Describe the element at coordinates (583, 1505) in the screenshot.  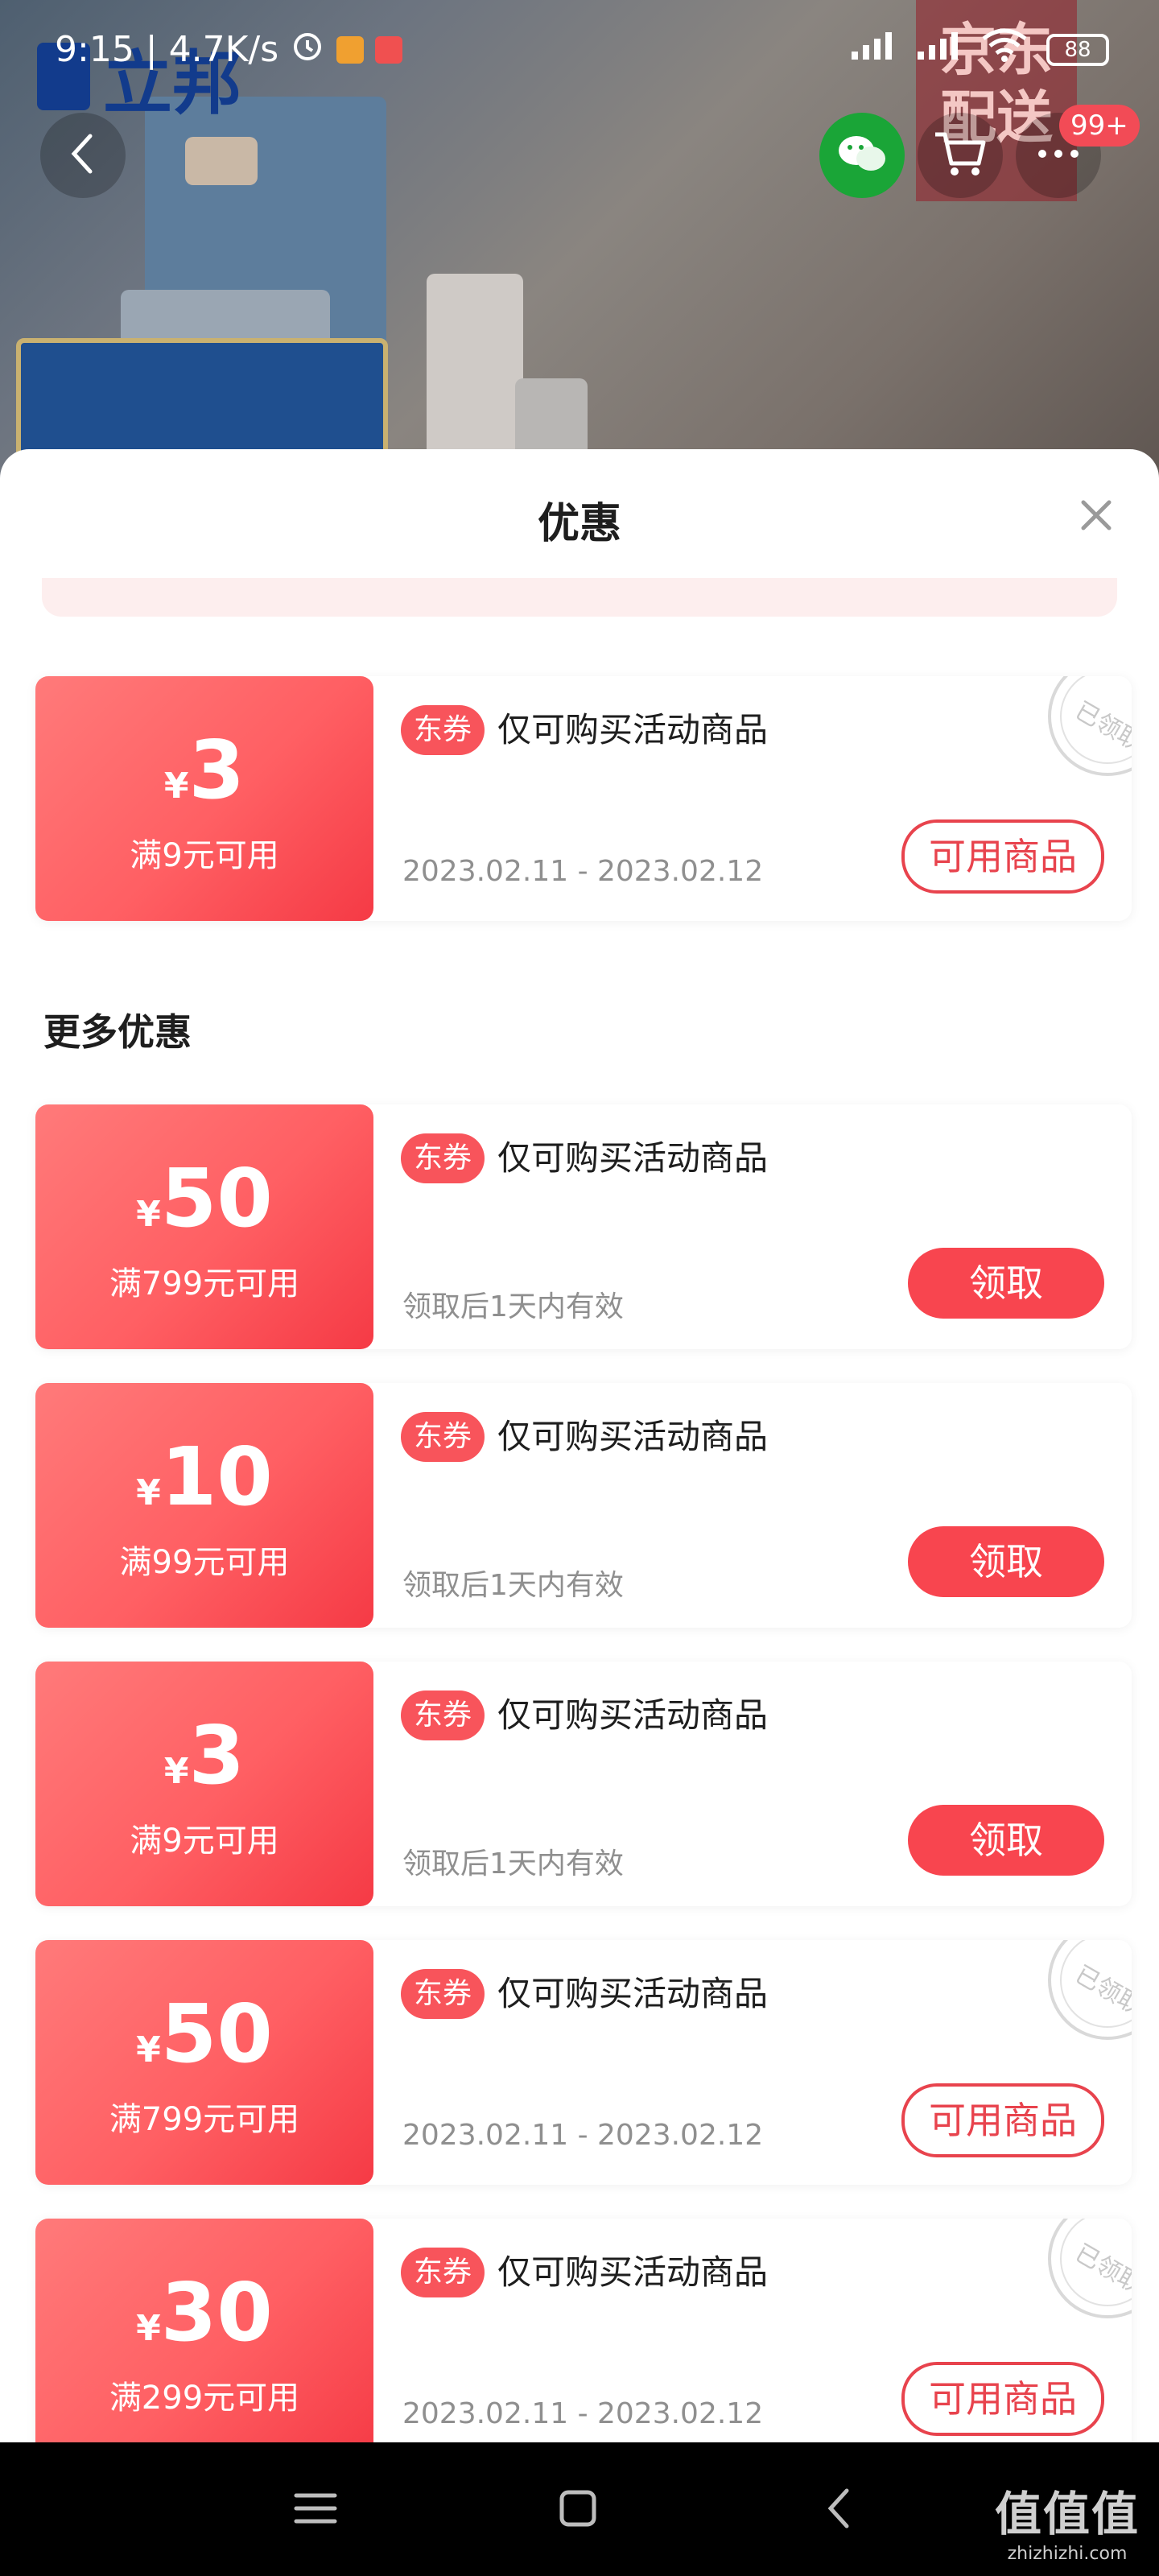
I see `coupon-card: ¥10 满99元可用 东券 仅可购买活动商品 领取后1天内有效 领取` at that location.